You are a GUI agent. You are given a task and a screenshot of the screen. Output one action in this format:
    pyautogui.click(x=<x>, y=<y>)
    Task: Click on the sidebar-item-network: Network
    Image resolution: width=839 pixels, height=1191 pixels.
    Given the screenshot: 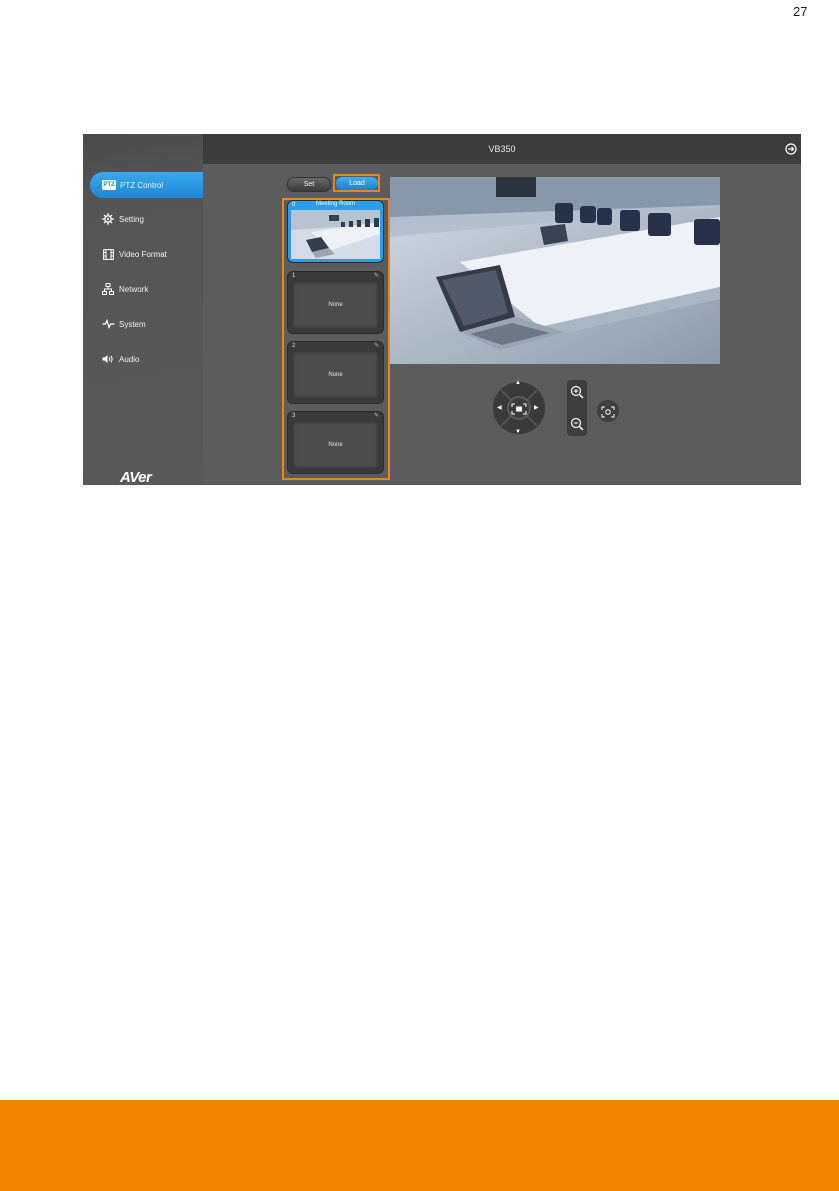 What is the action you would take?
    pyautogui.click(x=142, y=289)
    